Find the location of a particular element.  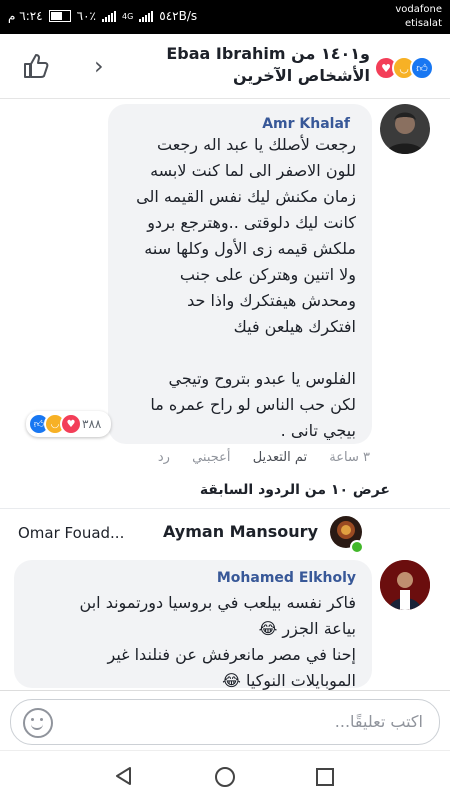

status-bar: ٦:٢٤ م ٦٠٪ 4G ٥٤٢B/s vodafone etisalat is located at coordinates (225, 17).